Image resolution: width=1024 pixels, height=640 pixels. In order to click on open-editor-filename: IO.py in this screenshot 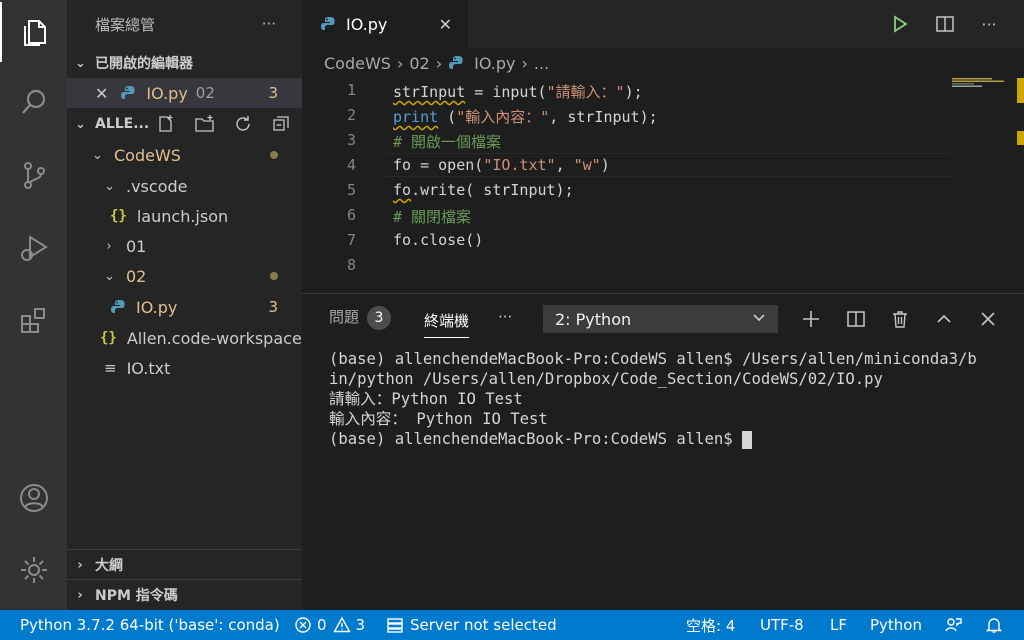, I will do `click(167, 93)`.